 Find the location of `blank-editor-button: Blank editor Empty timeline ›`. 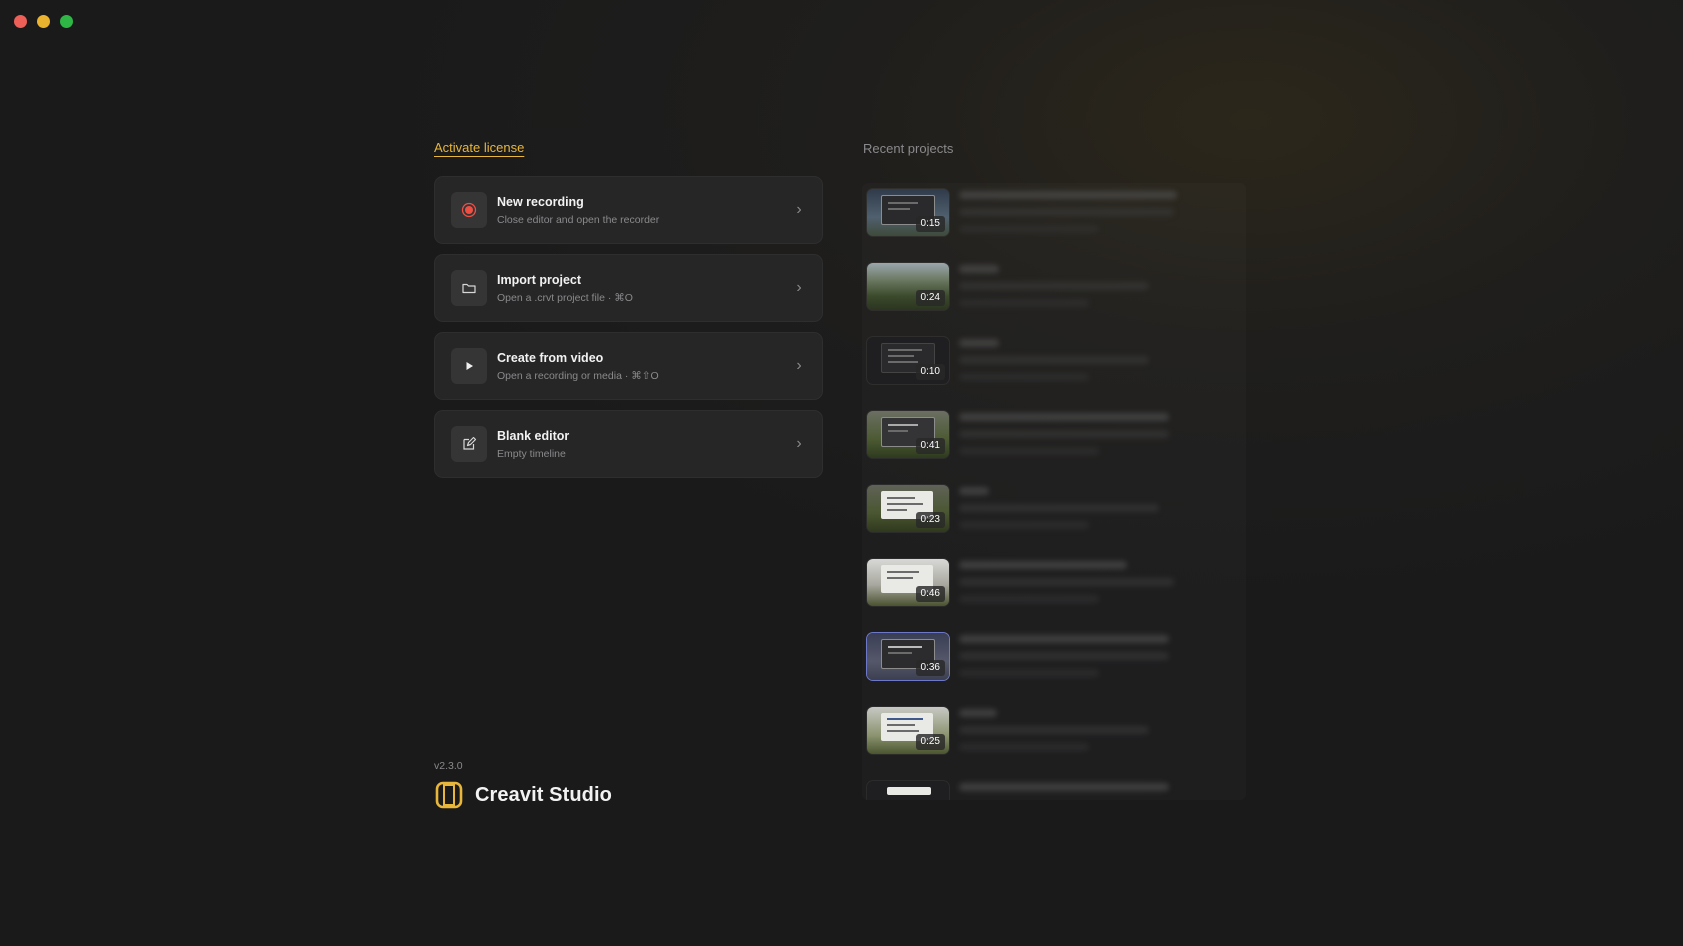

blank-editor-button: Blank editor Empty timeline › is located at coordinates (628, 444).